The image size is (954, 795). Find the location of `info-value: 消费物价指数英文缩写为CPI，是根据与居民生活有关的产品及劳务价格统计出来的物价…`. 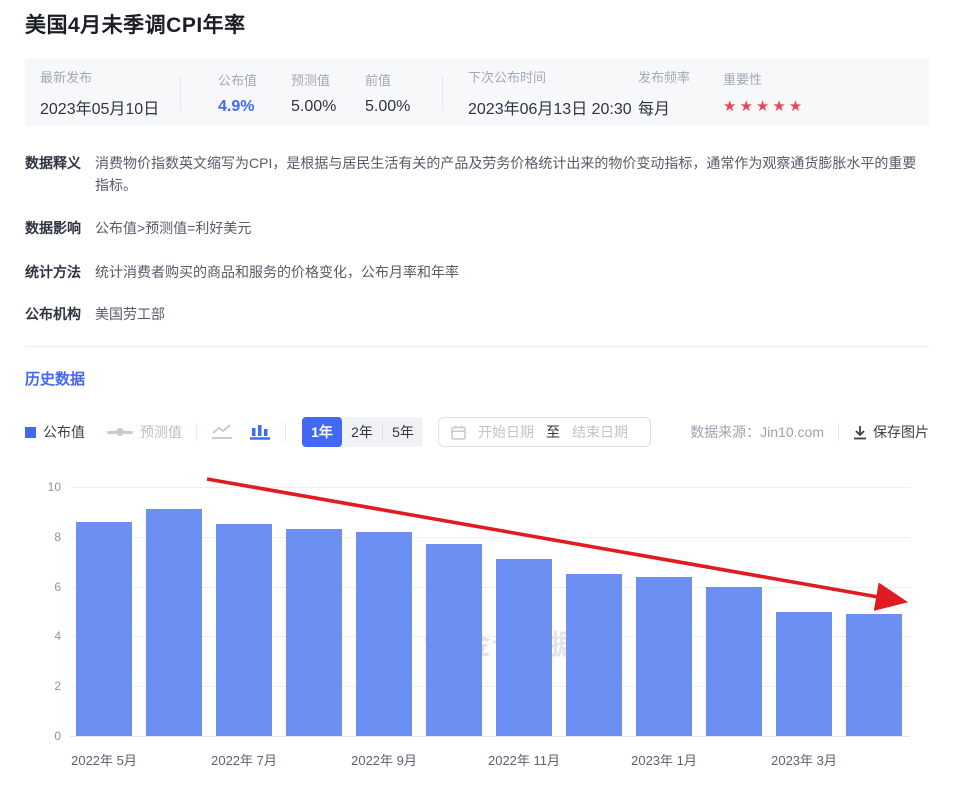

info-value: 消费物价指数英文缩写为CPI，是根据与居民生活有关的产品及劳务价格统计出来的物价… is located at coordinates (506, 174).